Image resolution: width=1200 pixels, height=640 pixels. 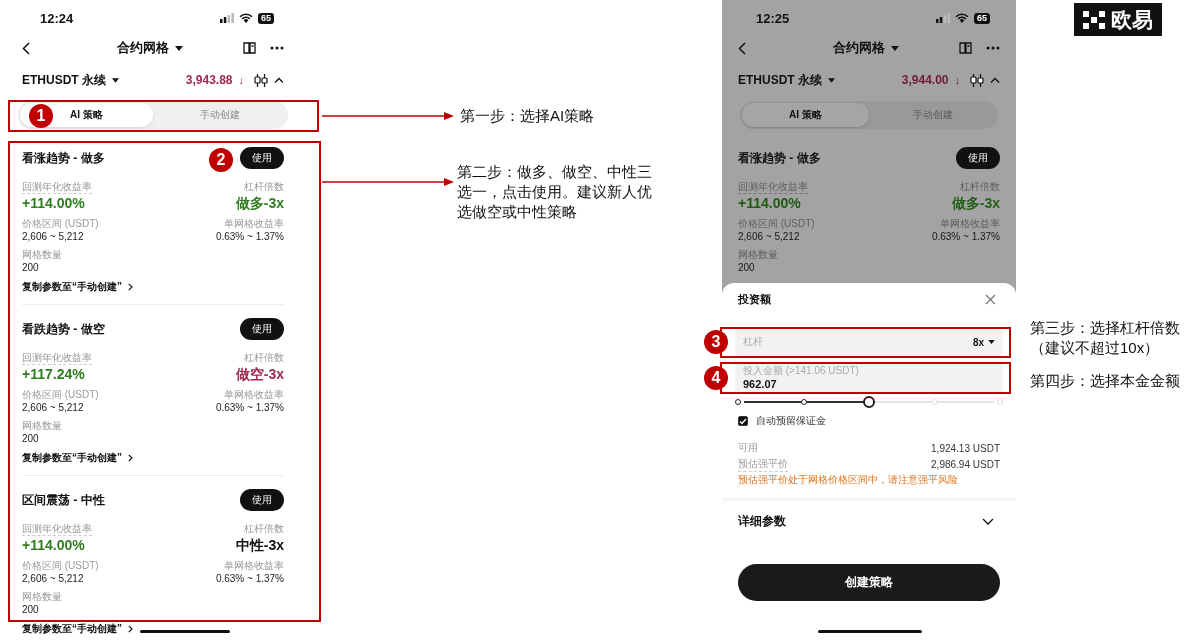 What do you see at coordinates (748, 448) in the screenshot?
I see `info-label: 可用` at bounding box center [748, 448].